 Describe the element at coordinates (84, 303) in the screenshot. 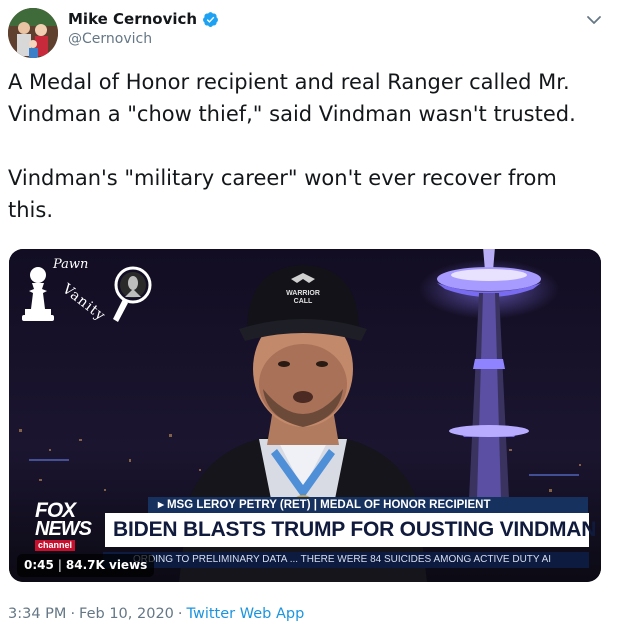

I see `watermark-line2: Vanity` at that location.